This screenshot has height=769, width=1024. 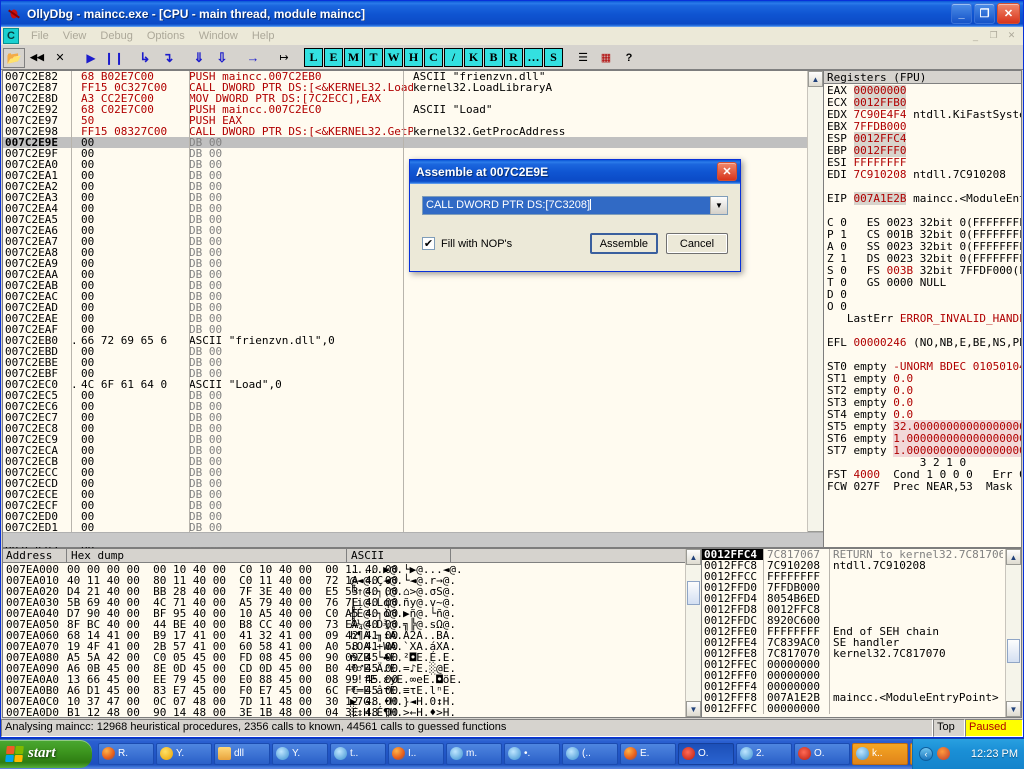 I want to click on menu-item-help: Help, so click(x=263, y=36).